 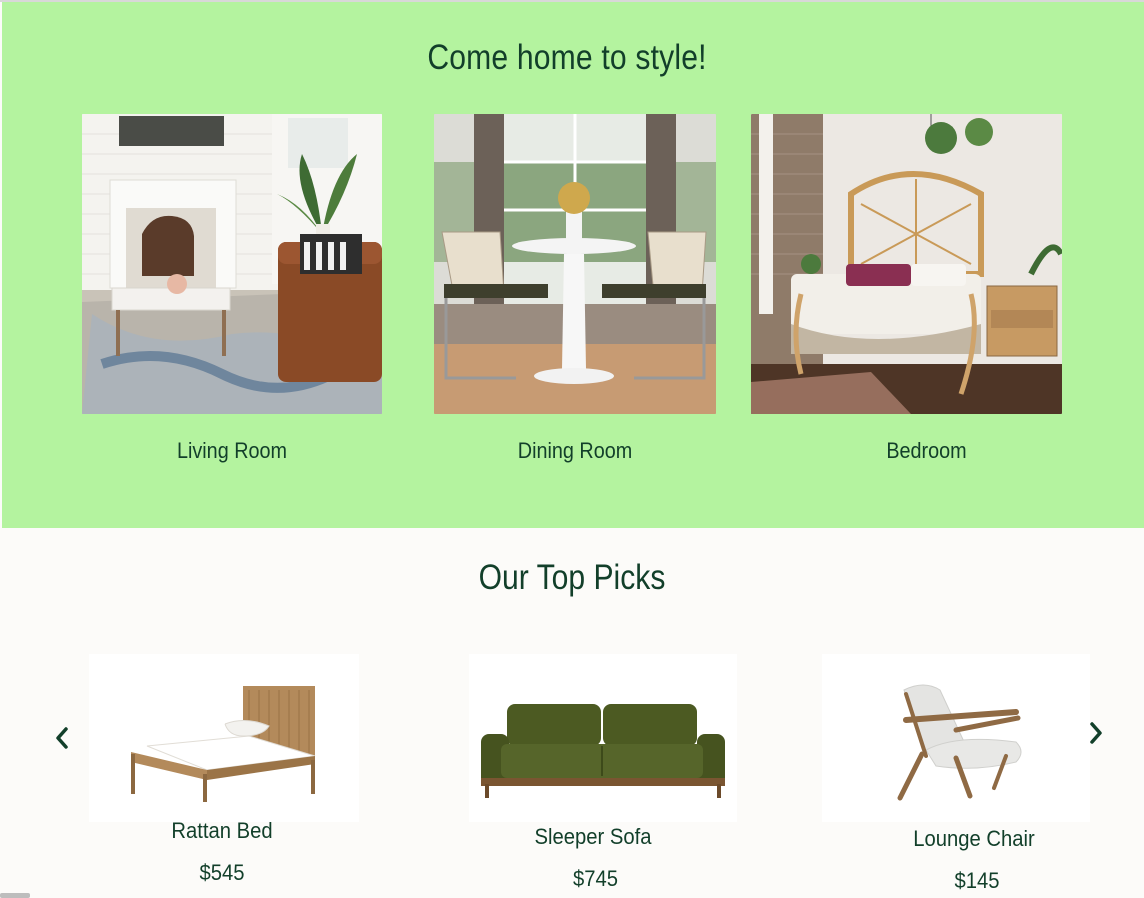 I want to click on product-card-lounge-chair, so click(x=956, y=738).